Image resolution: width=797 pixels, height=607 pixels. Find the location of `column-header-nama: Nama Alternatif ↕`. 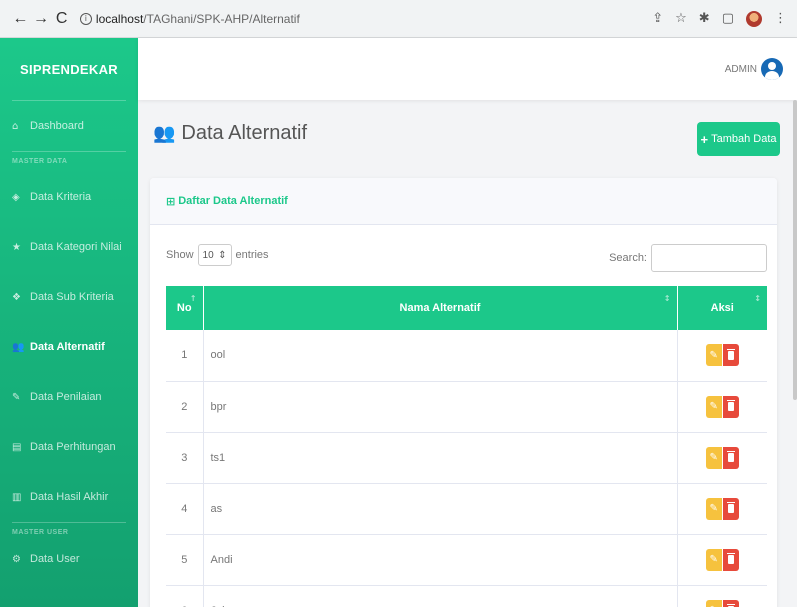

column-header-nama: Nama Alternatif ↕ is located at coordinates (440, 308).